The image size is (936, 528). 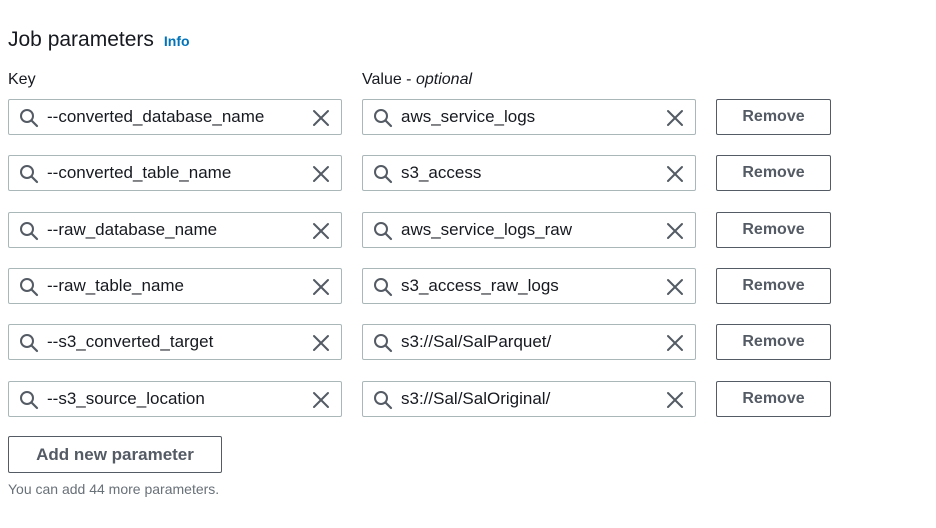 I want to click on parameter-row: --raw_table_name s3_access_raw_logs Remove, so click(x=428, y=286).